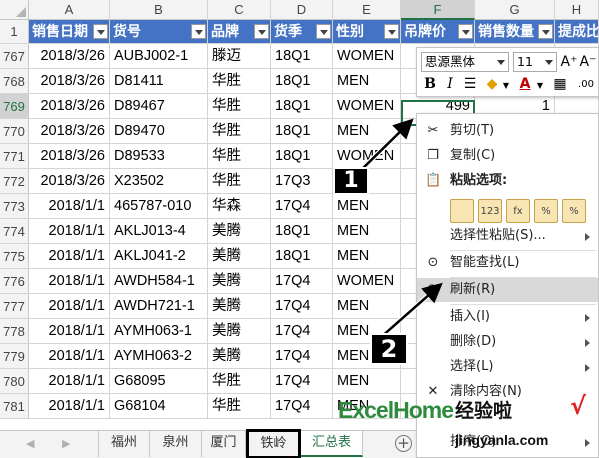 This screenshot has height=458, width=599. Describe the element at coordinates (302, 181) in the screenshot. I see `table-cell-season: 17Q3` at that location.